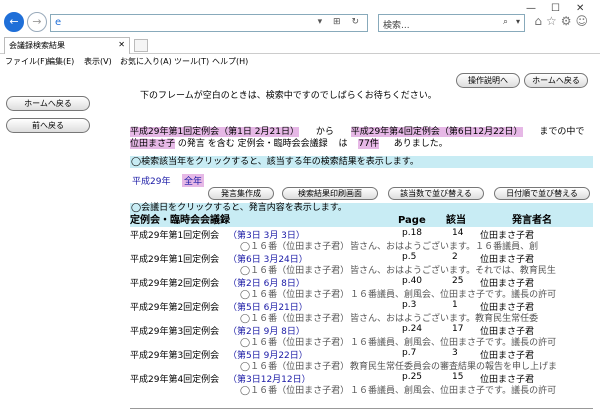 This screenshot has width=600, height=420. Describe the element at coordinates (542, 193) in the screenshot. I see `sort-by-date-button: 日付順で並び替える` at that location.